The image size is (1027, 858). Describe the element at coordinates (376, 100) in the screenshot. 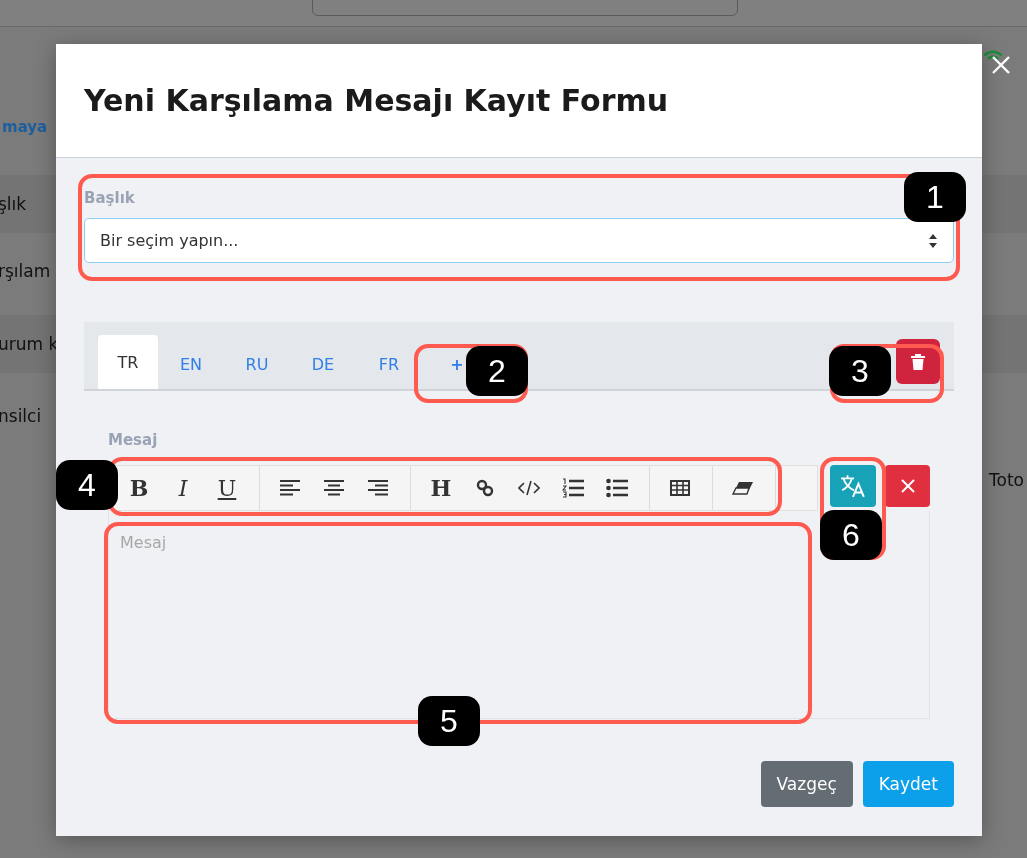

I see `modal-title: Yeni Karşılama Mesajı Kayıt Formu` at that location.